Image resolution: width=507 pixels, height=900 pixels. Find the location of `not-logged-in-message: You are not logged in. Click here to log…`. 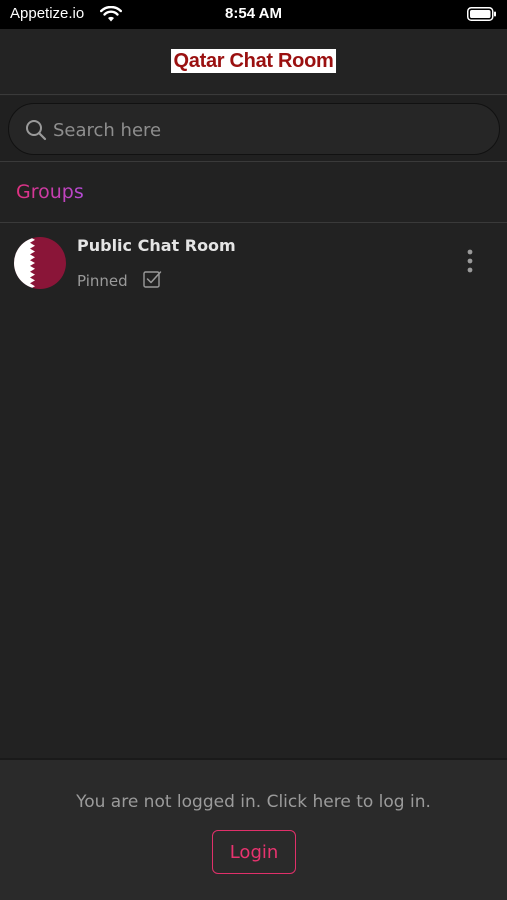

not-logged-in-message: You are not logged in. Click here to log… is located at coordinates (253, 802).